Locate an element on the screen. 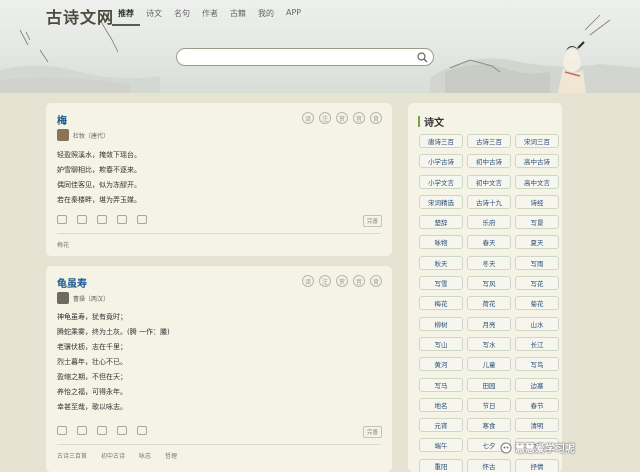  category-link: 楚辞 is located at coordinates (441, 222).